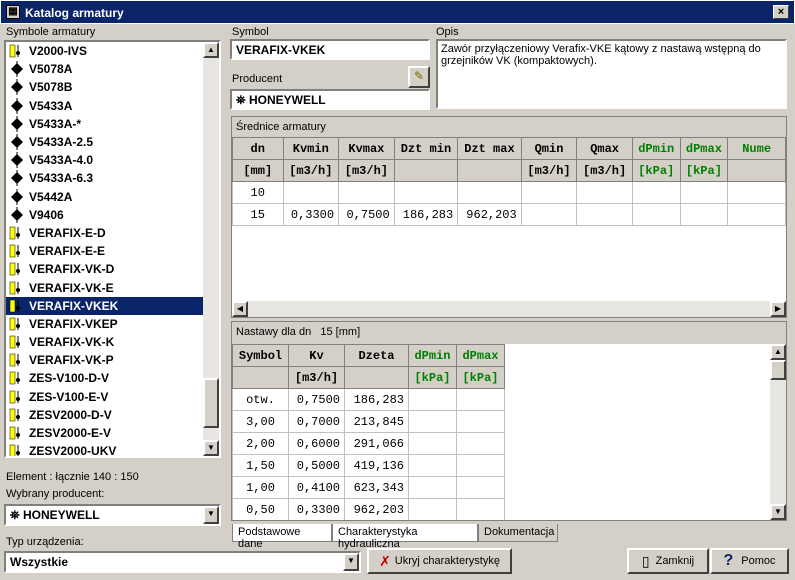  Describe the element at coordinates (112, 378) in the screenshot. I see `list-item: ZES-V100-D-V` at that location.